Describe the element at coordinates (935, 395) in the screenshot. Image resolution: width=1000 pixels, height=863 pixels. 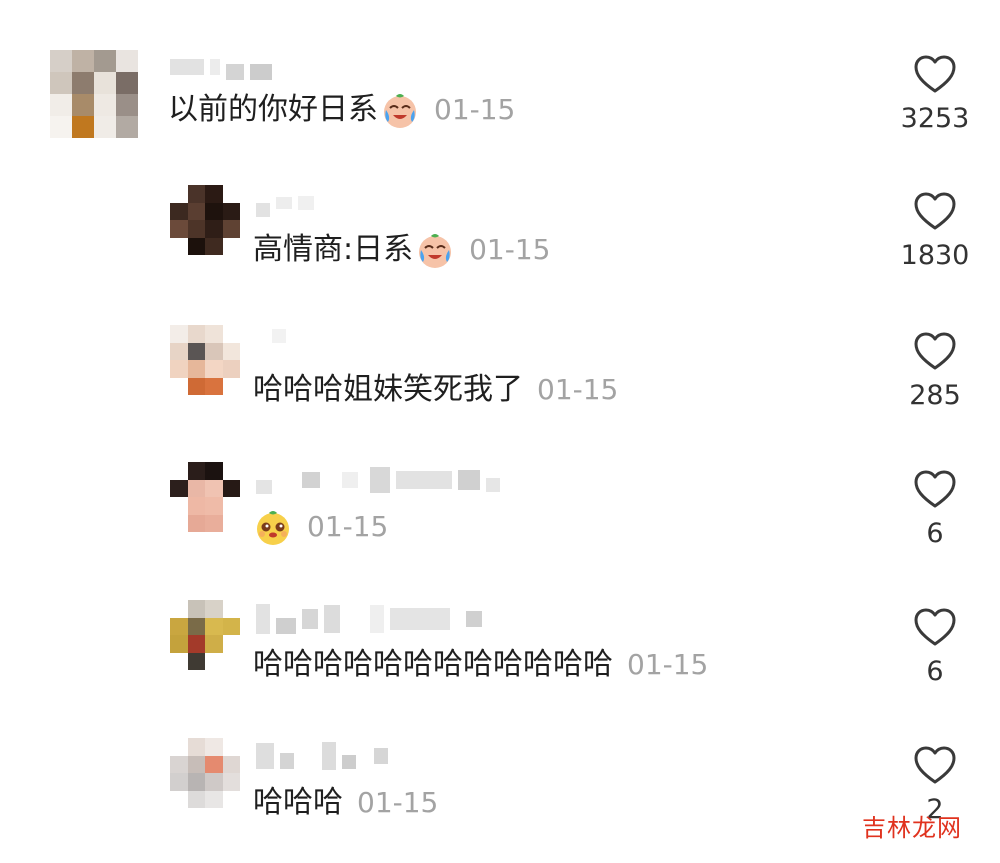
I see `like-count: 285` at that location.